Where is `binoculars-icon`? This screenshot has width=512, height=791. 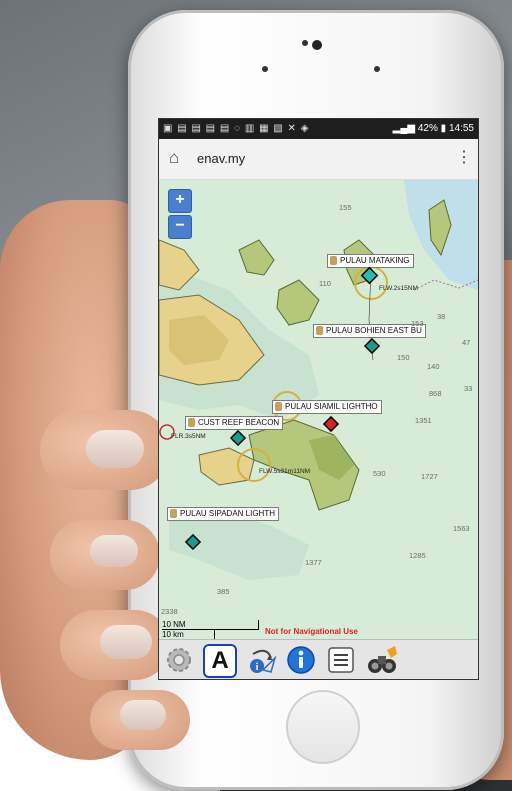
binoculars-icon is located at coordinates (382, 659).